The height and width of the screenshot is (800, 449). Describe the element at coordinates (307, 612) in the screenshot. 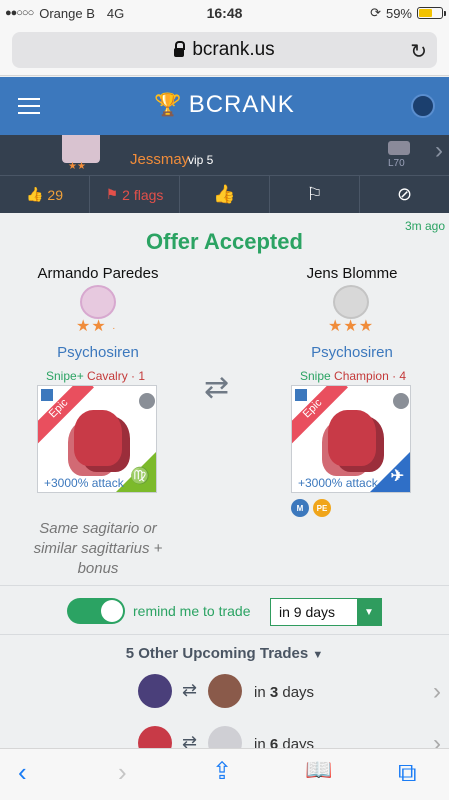

I see `remind-interval-value: in 9 days` at that location.